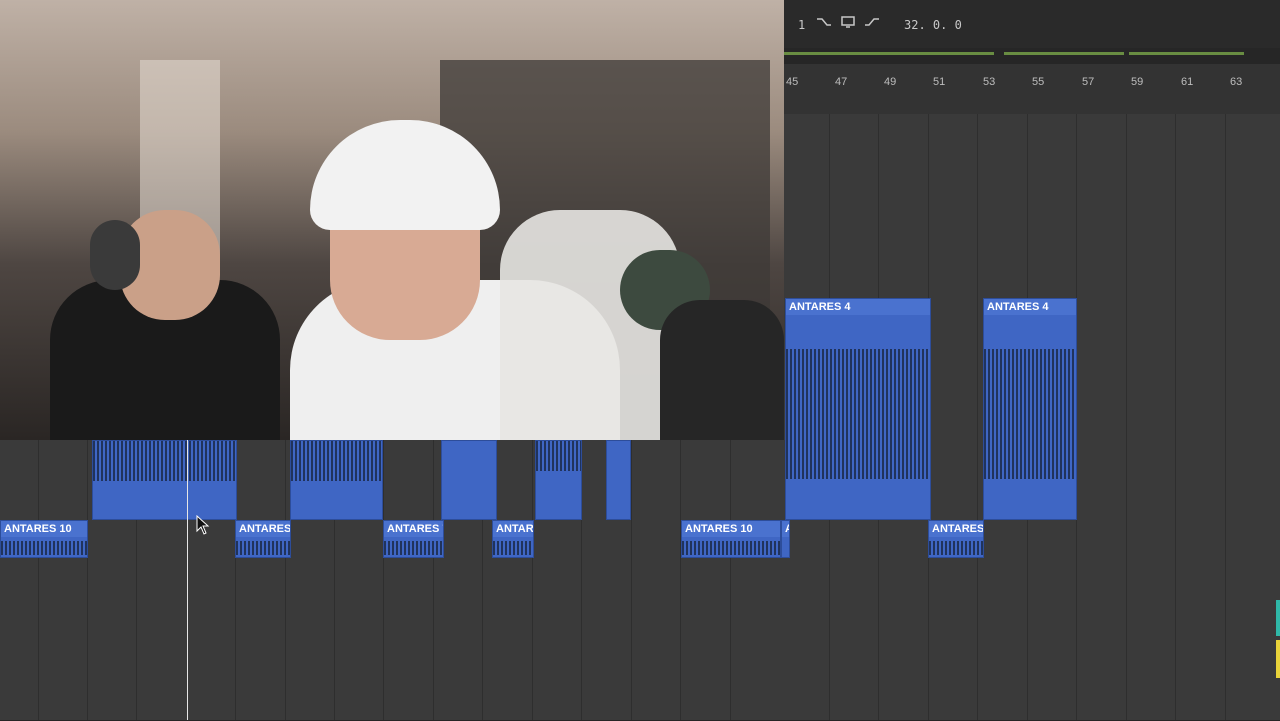 The height and width of the screenshot is (721, 1280). I want to click on position-display: 32. 0. 0, so click(933, 25).